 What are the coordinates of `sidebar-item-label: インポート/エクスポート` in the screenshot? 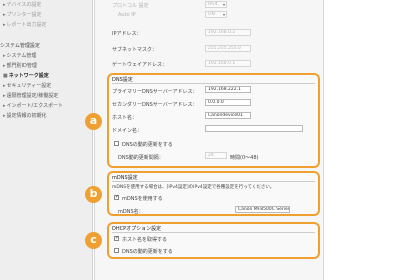 It's located at (35, 106).